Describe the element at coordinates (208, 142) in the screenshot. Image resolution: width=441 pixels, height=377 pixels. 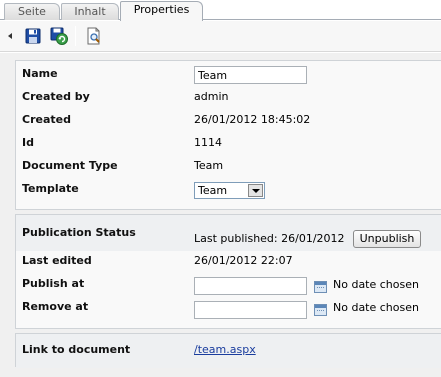
I see `id-value: 1114` at that location.